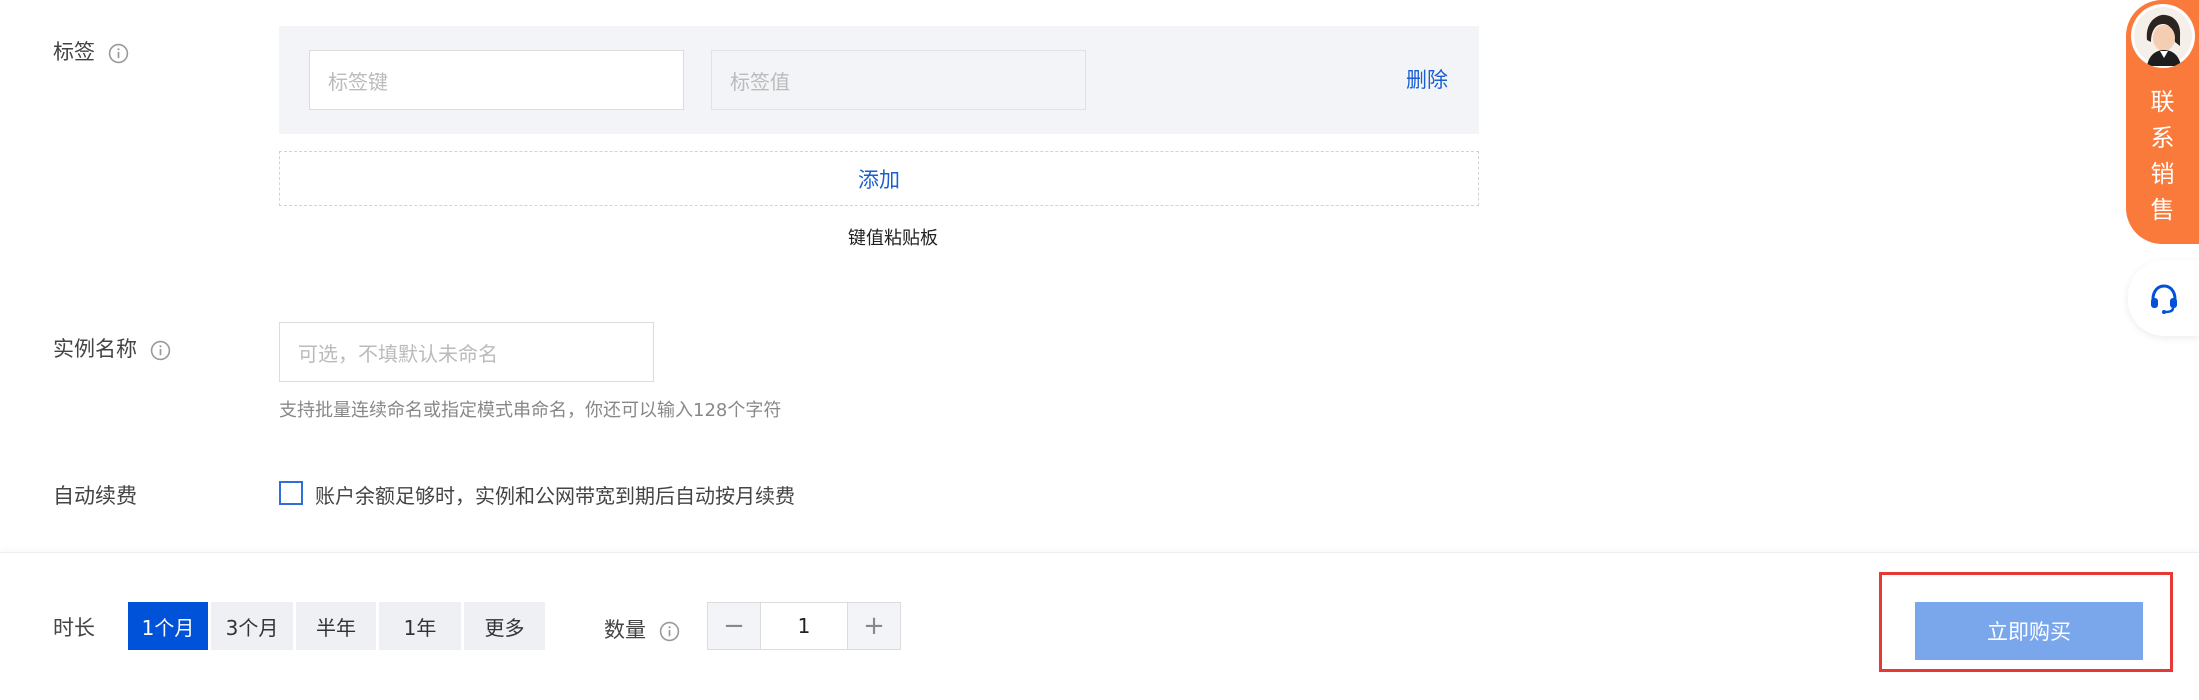  I want to click on quantity-label: 数量, so click(625, 630).